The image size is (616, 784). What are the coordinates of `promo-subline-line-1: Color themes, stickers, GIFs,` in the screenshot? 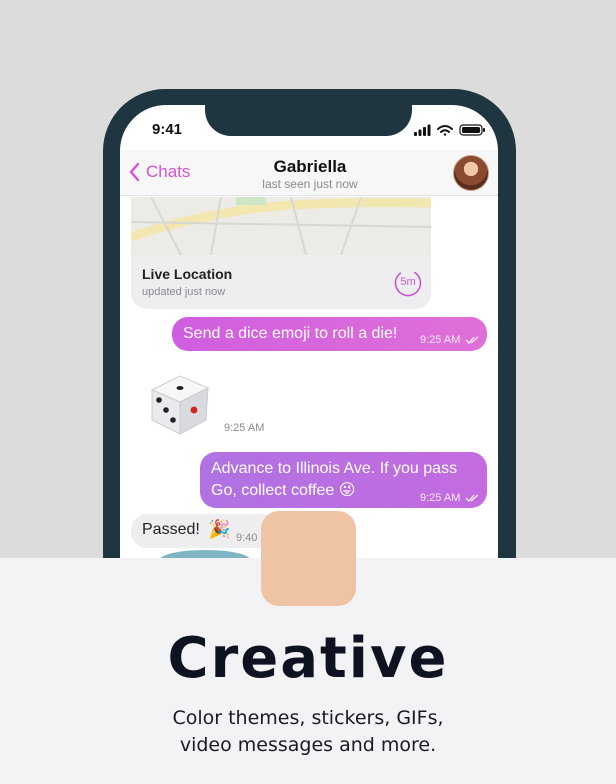 It's located at (308, 718).